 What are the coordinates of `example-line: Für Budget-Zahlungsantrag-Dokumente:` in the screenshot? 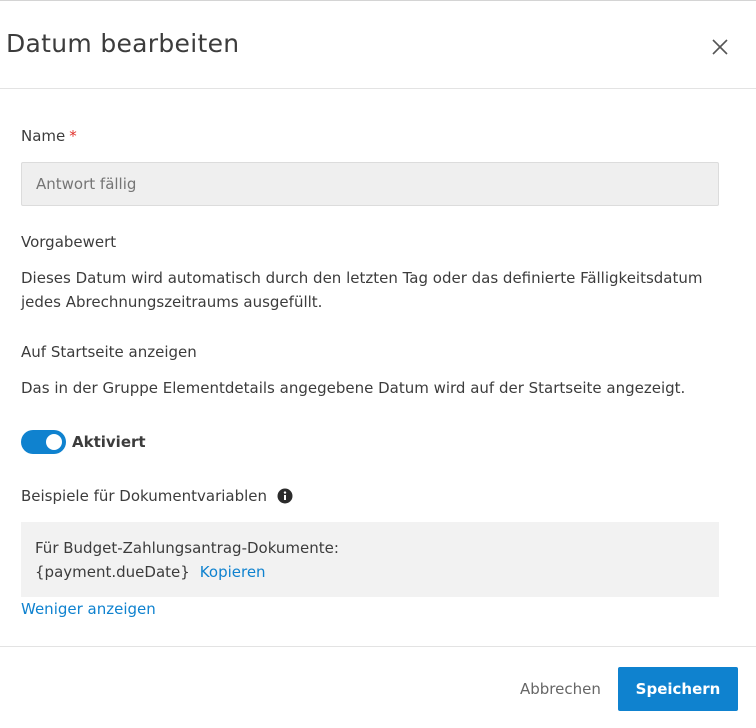 It's located at (187, 548).